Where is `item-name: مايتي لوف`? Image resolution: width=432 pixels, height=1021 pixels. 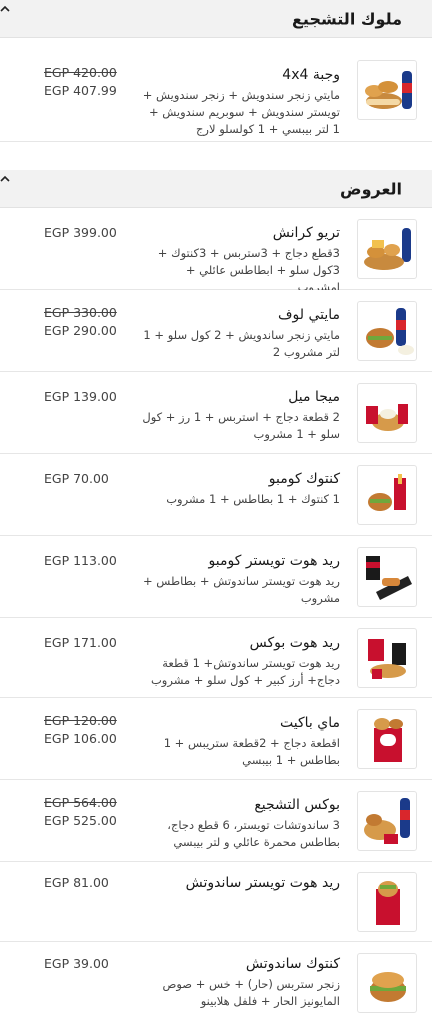
item-name: مايتي لوف is located at coordinates (308, 315).